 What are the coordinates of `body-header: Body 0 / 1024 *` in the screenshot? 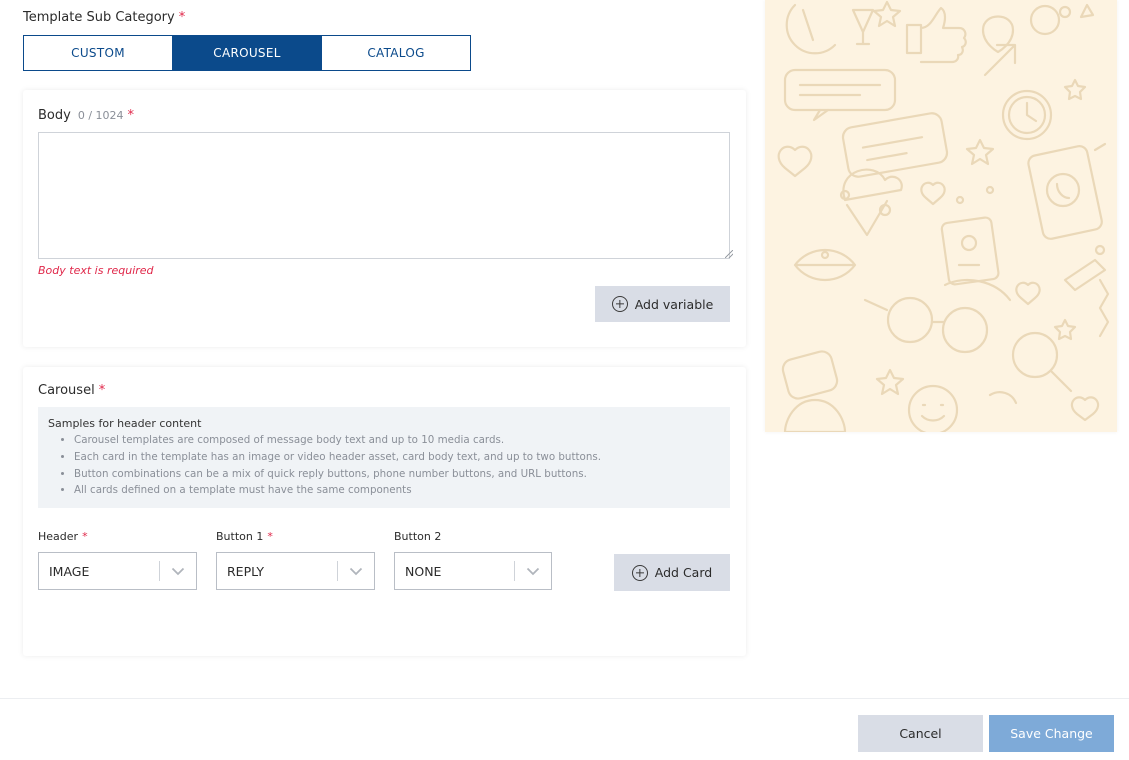 It's located at (86, 115).